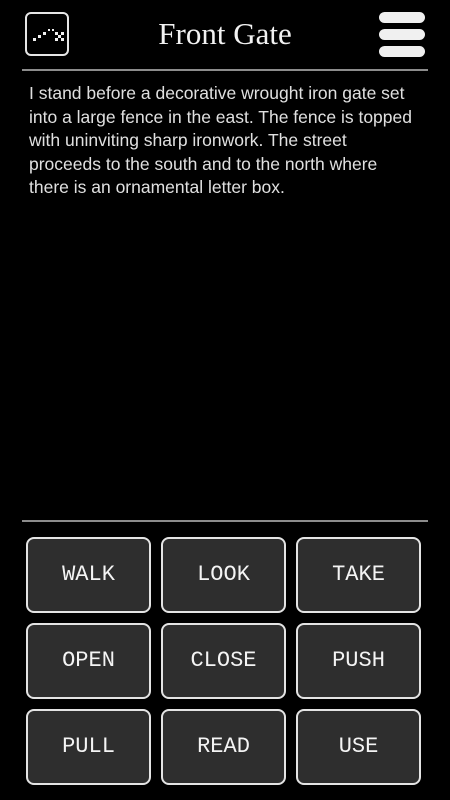 This screenshot has width=450, height=800. Describe the element at coordinates (225, 70) in the screenshot. I see `header-divider` at that location.